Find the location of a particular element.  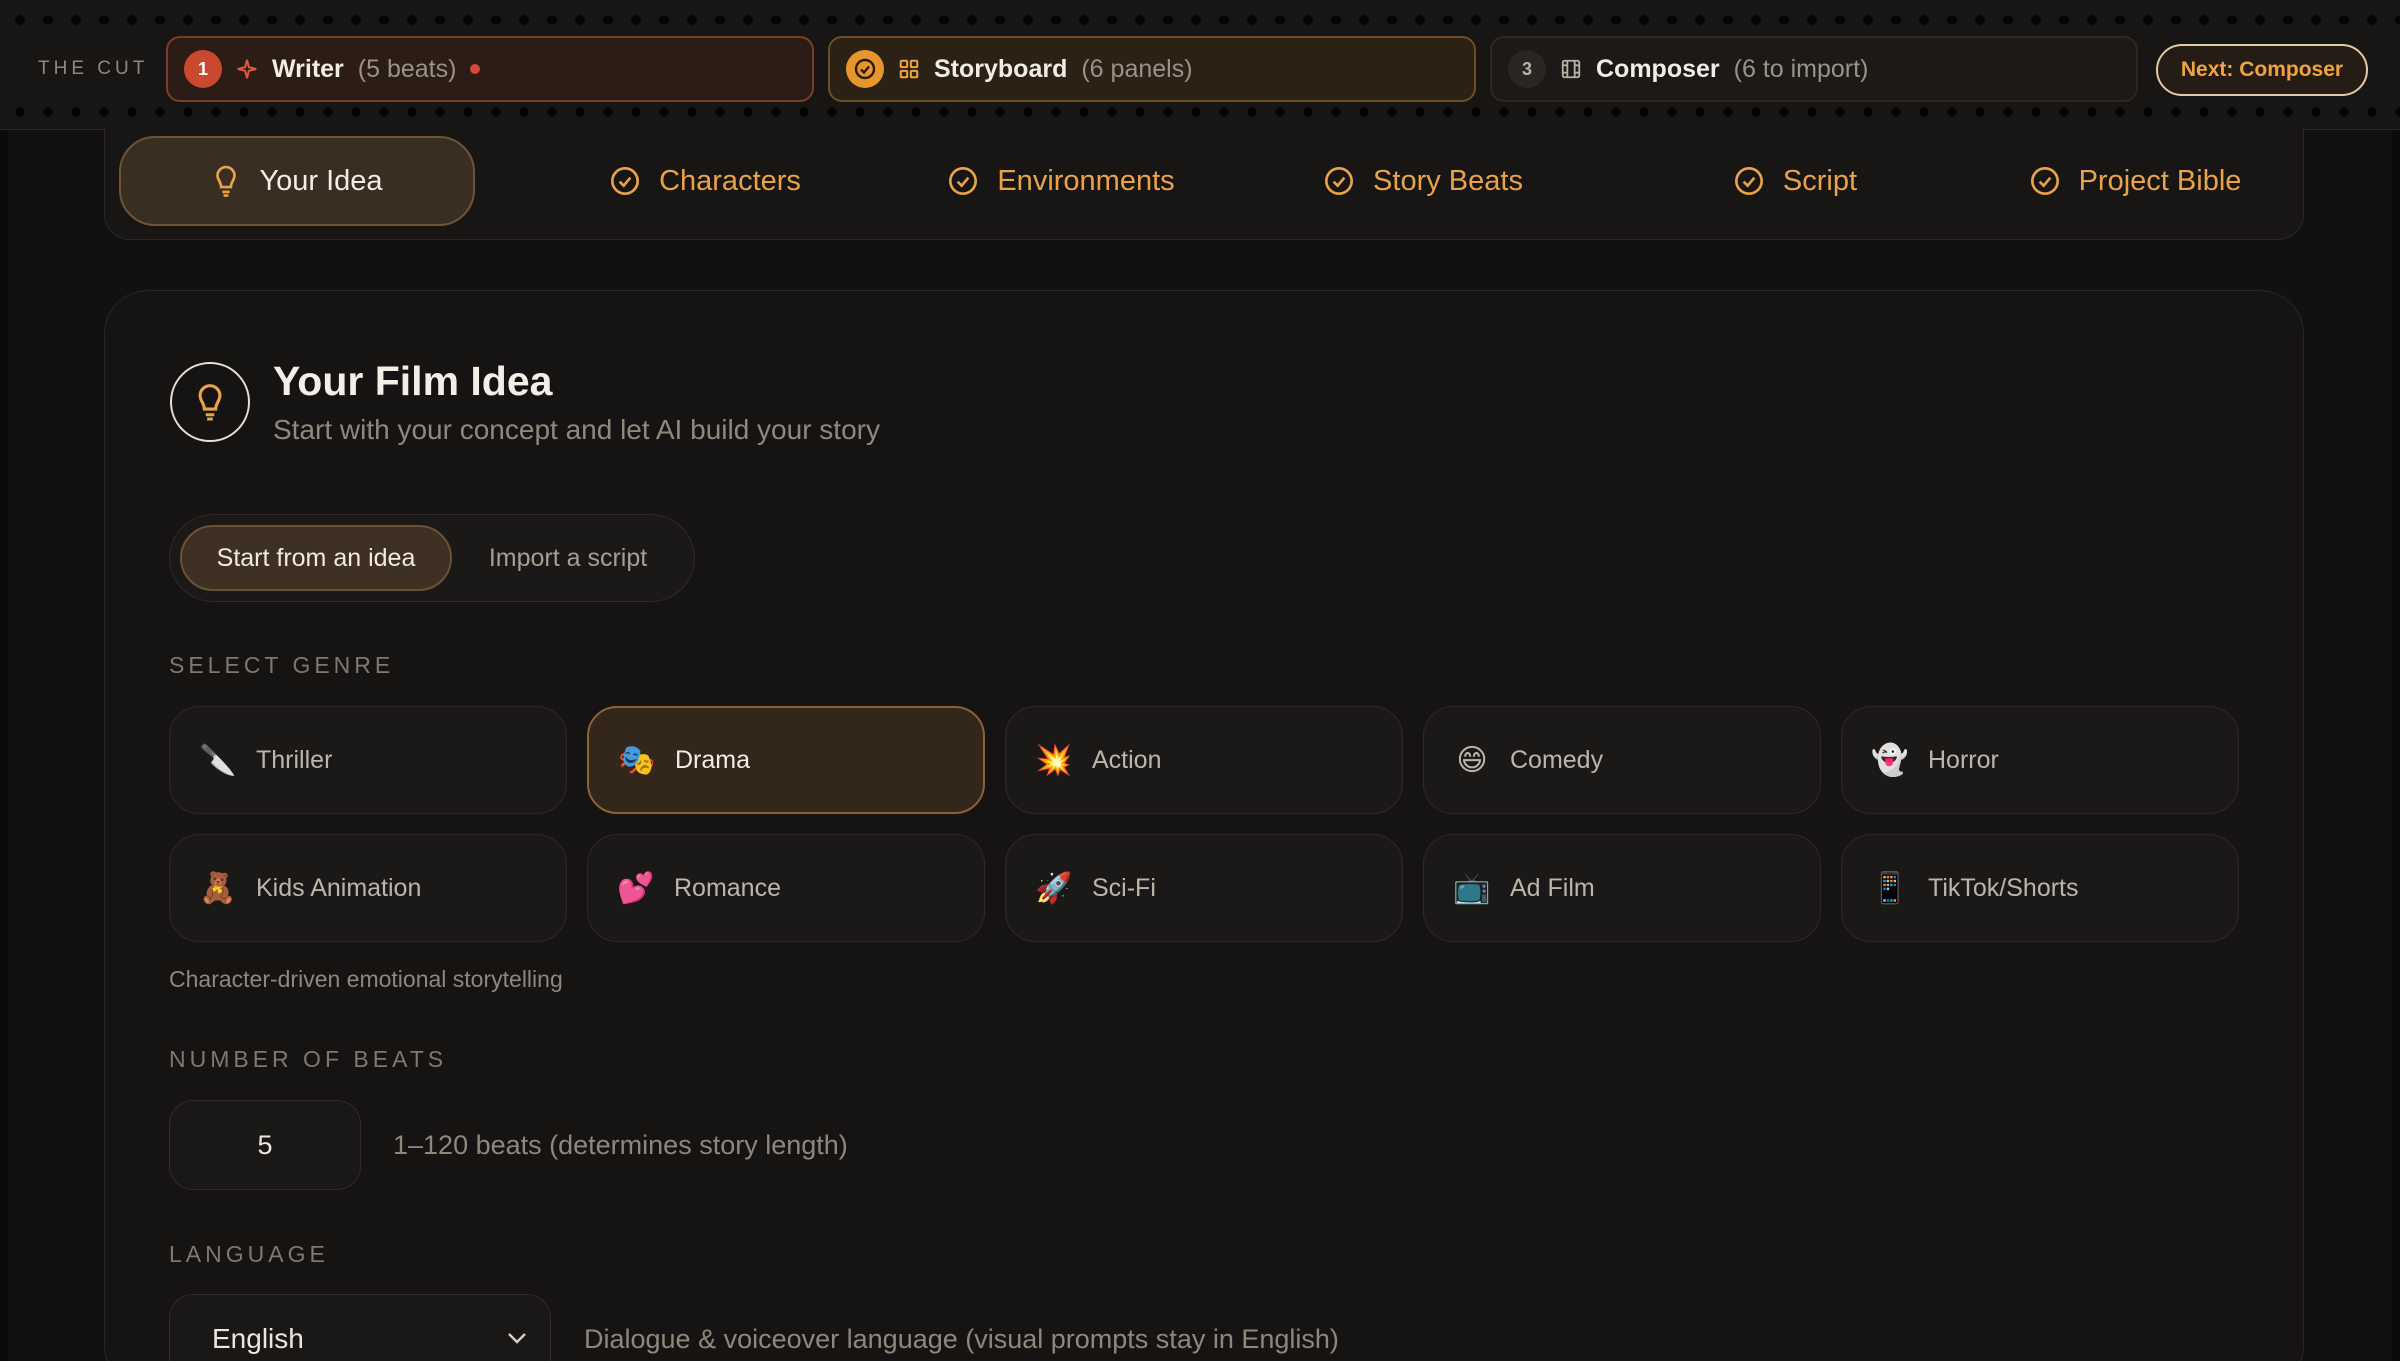

step-count: (6 panels) is located at coordinates (1137, 68).